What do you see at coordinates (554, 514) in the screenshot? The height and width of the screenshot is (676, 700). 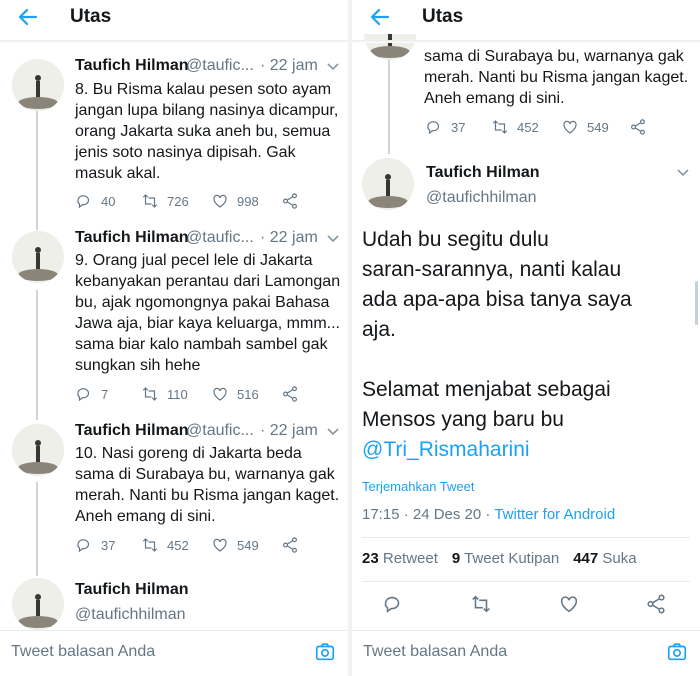 I see `tweet-source-link: Twitter for Android` at bounding box center [554, 514].